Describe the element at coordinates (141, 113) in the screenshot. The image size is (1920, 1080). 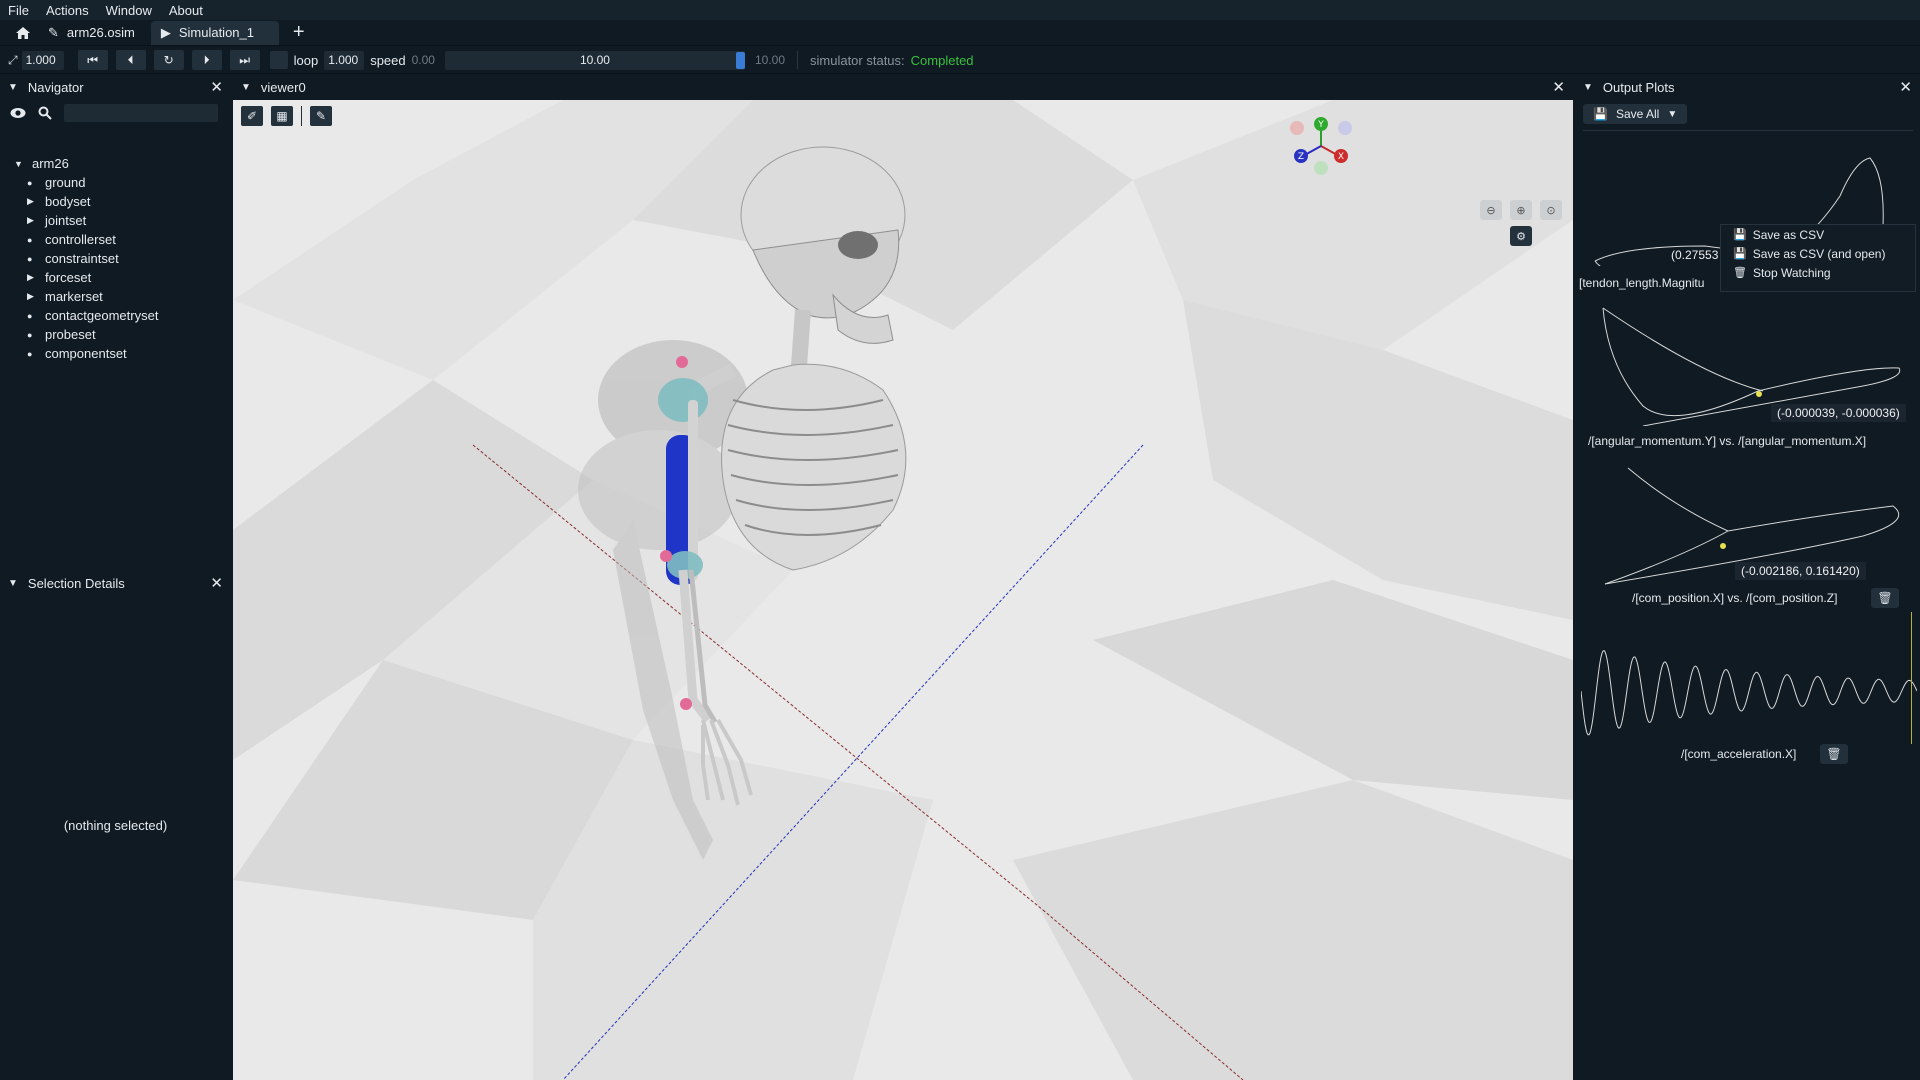
I see `navigator-search-input` at that location.